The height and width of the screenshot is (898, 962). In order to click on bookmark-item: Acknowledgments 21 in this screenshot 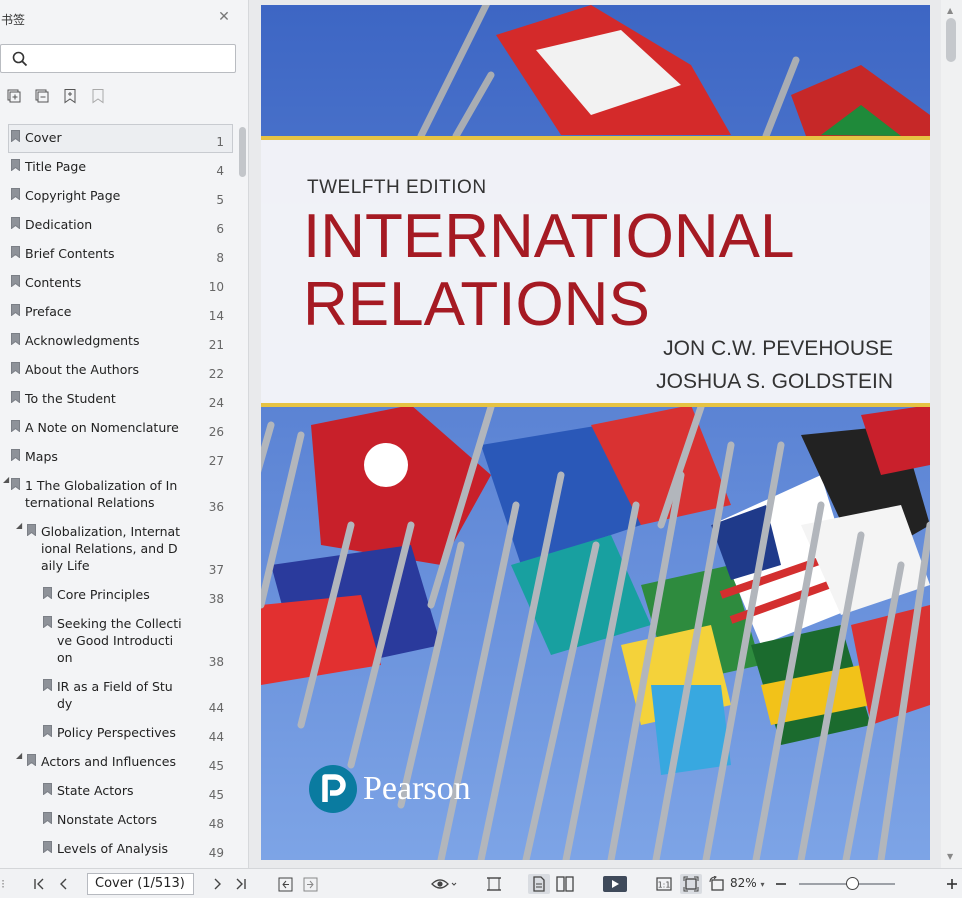, I will do `click(118, 341)`.